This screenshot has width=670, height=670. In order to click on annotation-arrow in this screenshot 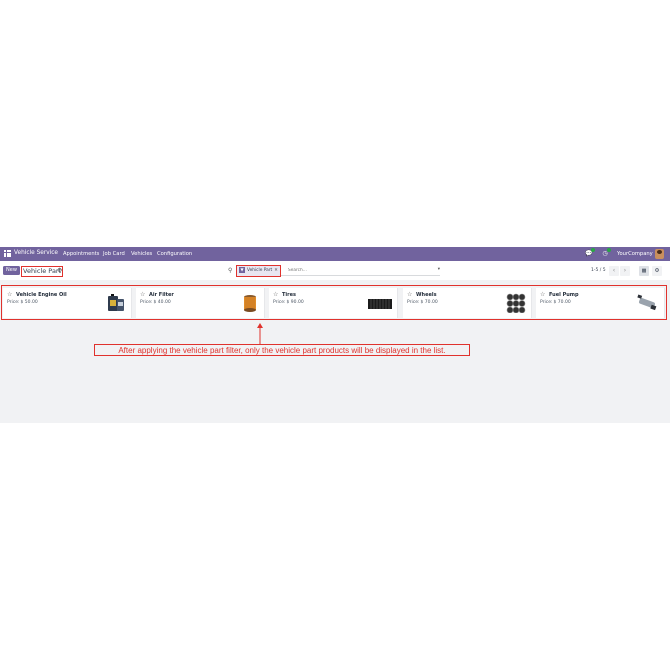, I will do `click(260, 334)`.